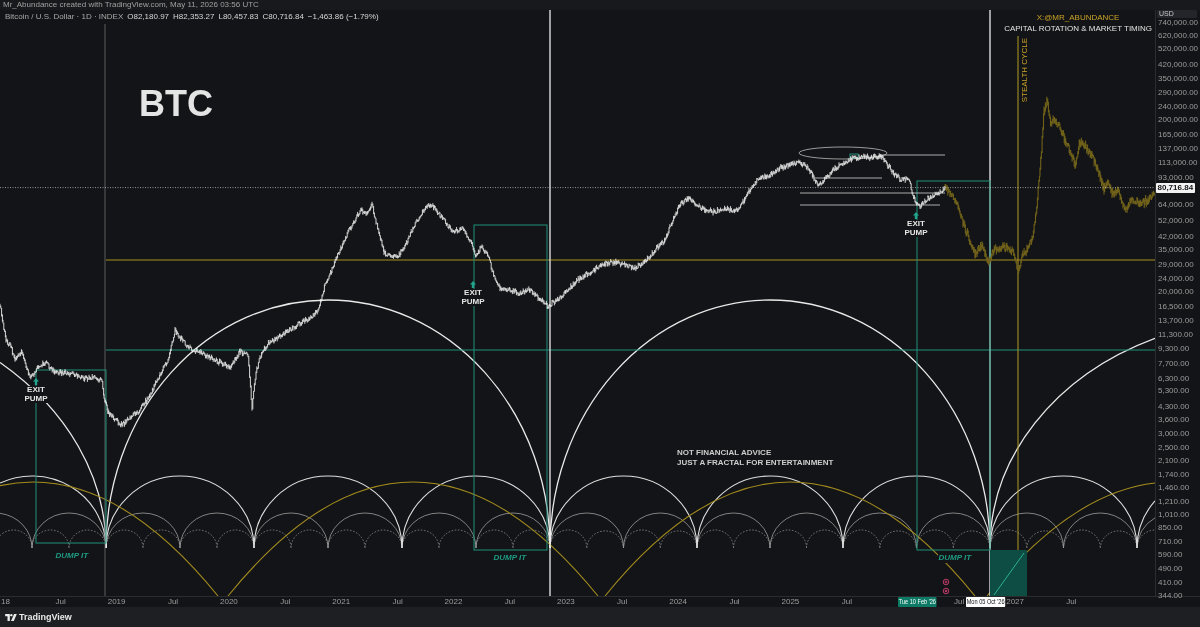 The height and width of the screenshot is (627, 1200). Describe the element at coordinates (1170, 527) in the screenshot. I see `price-label: 850.00` at that location.